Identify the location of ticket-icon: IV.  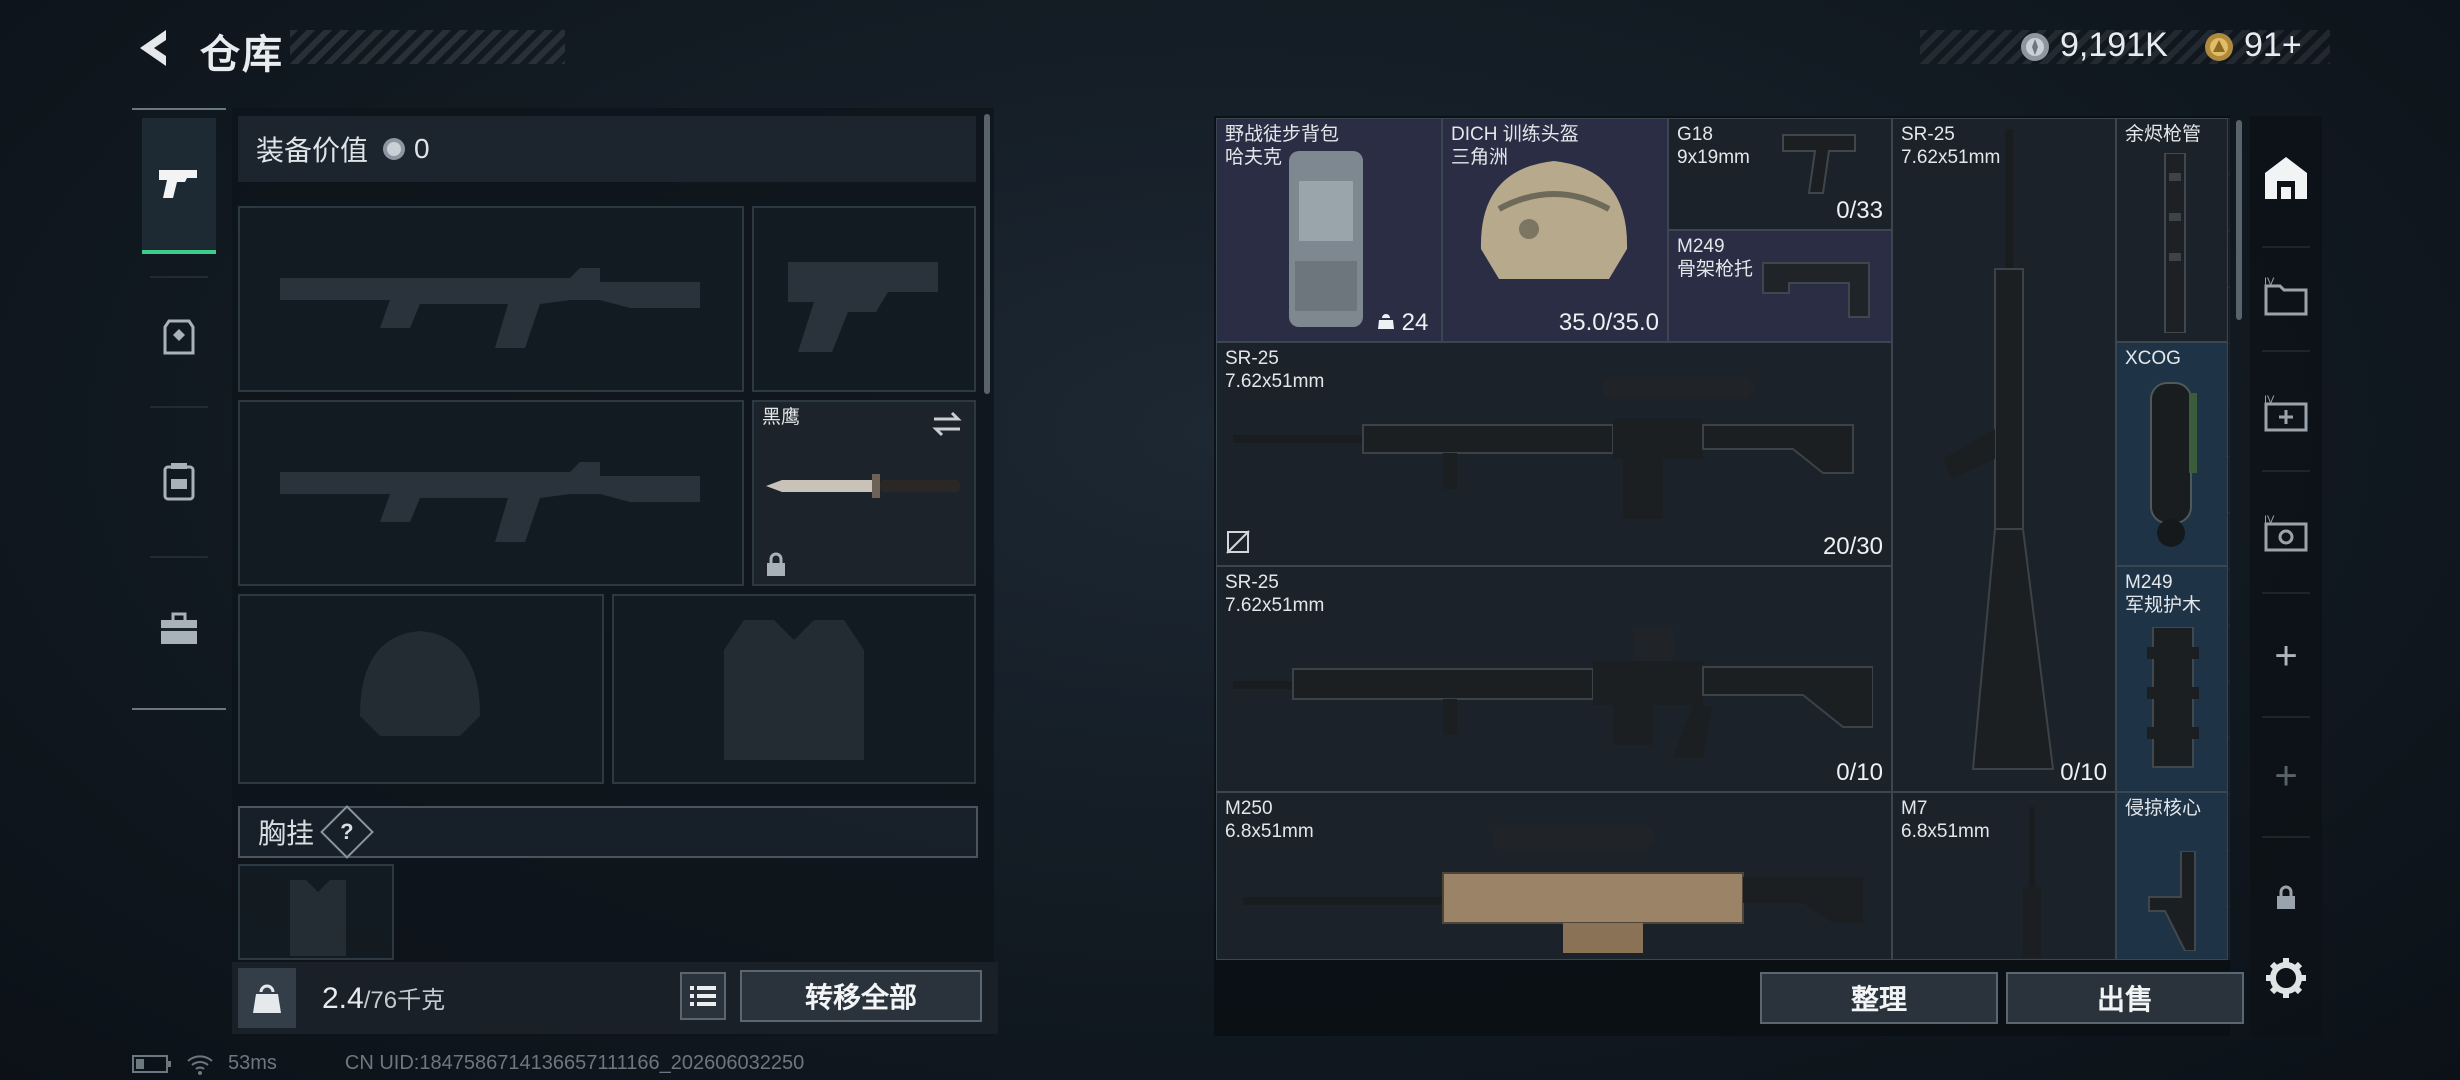
(2286, 533).